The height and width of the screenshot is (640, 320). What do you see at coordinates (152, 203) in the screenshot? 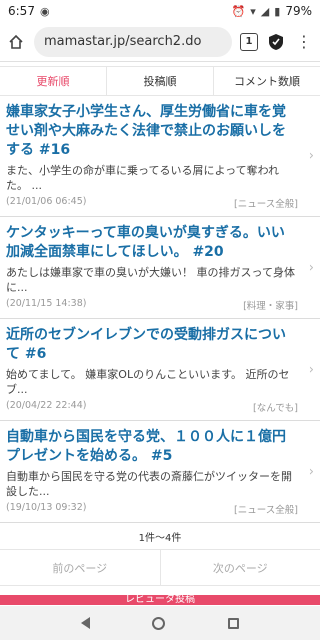
I see `topic-meta: (21/01/06 06:45) [ニュース全般]` at bounding box center [152, 203].